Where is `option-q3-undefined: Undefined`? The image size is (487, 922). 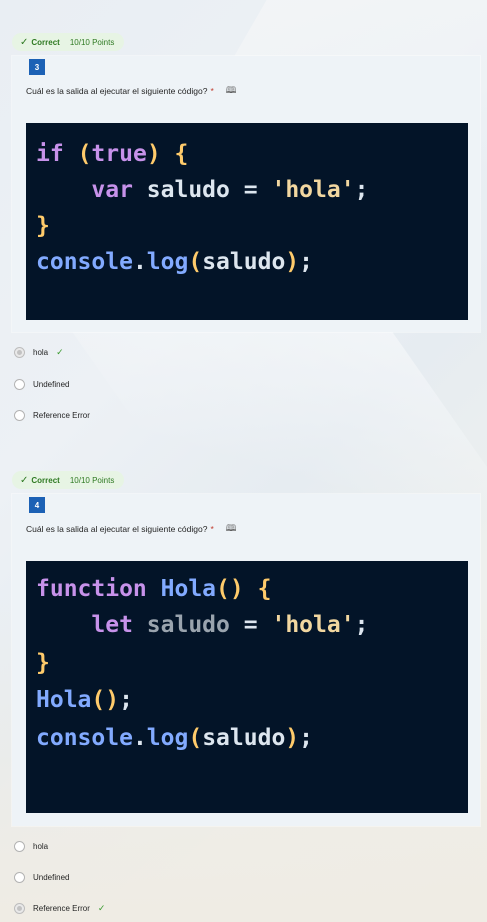
option-q3-undefined: Undefined is located at coordinates (41, 384).